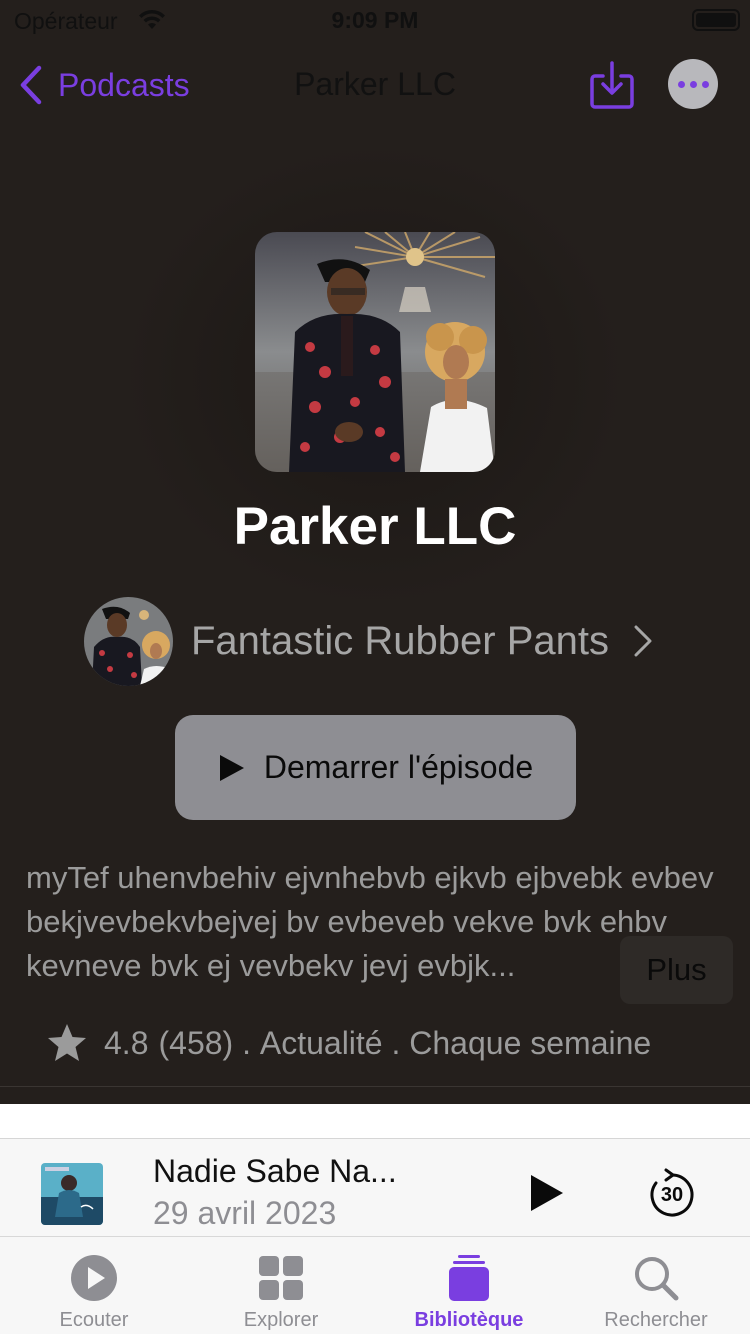 This screenshot has height=1334, width=750. I want to click on podcast-artwork, so click(375, 352).